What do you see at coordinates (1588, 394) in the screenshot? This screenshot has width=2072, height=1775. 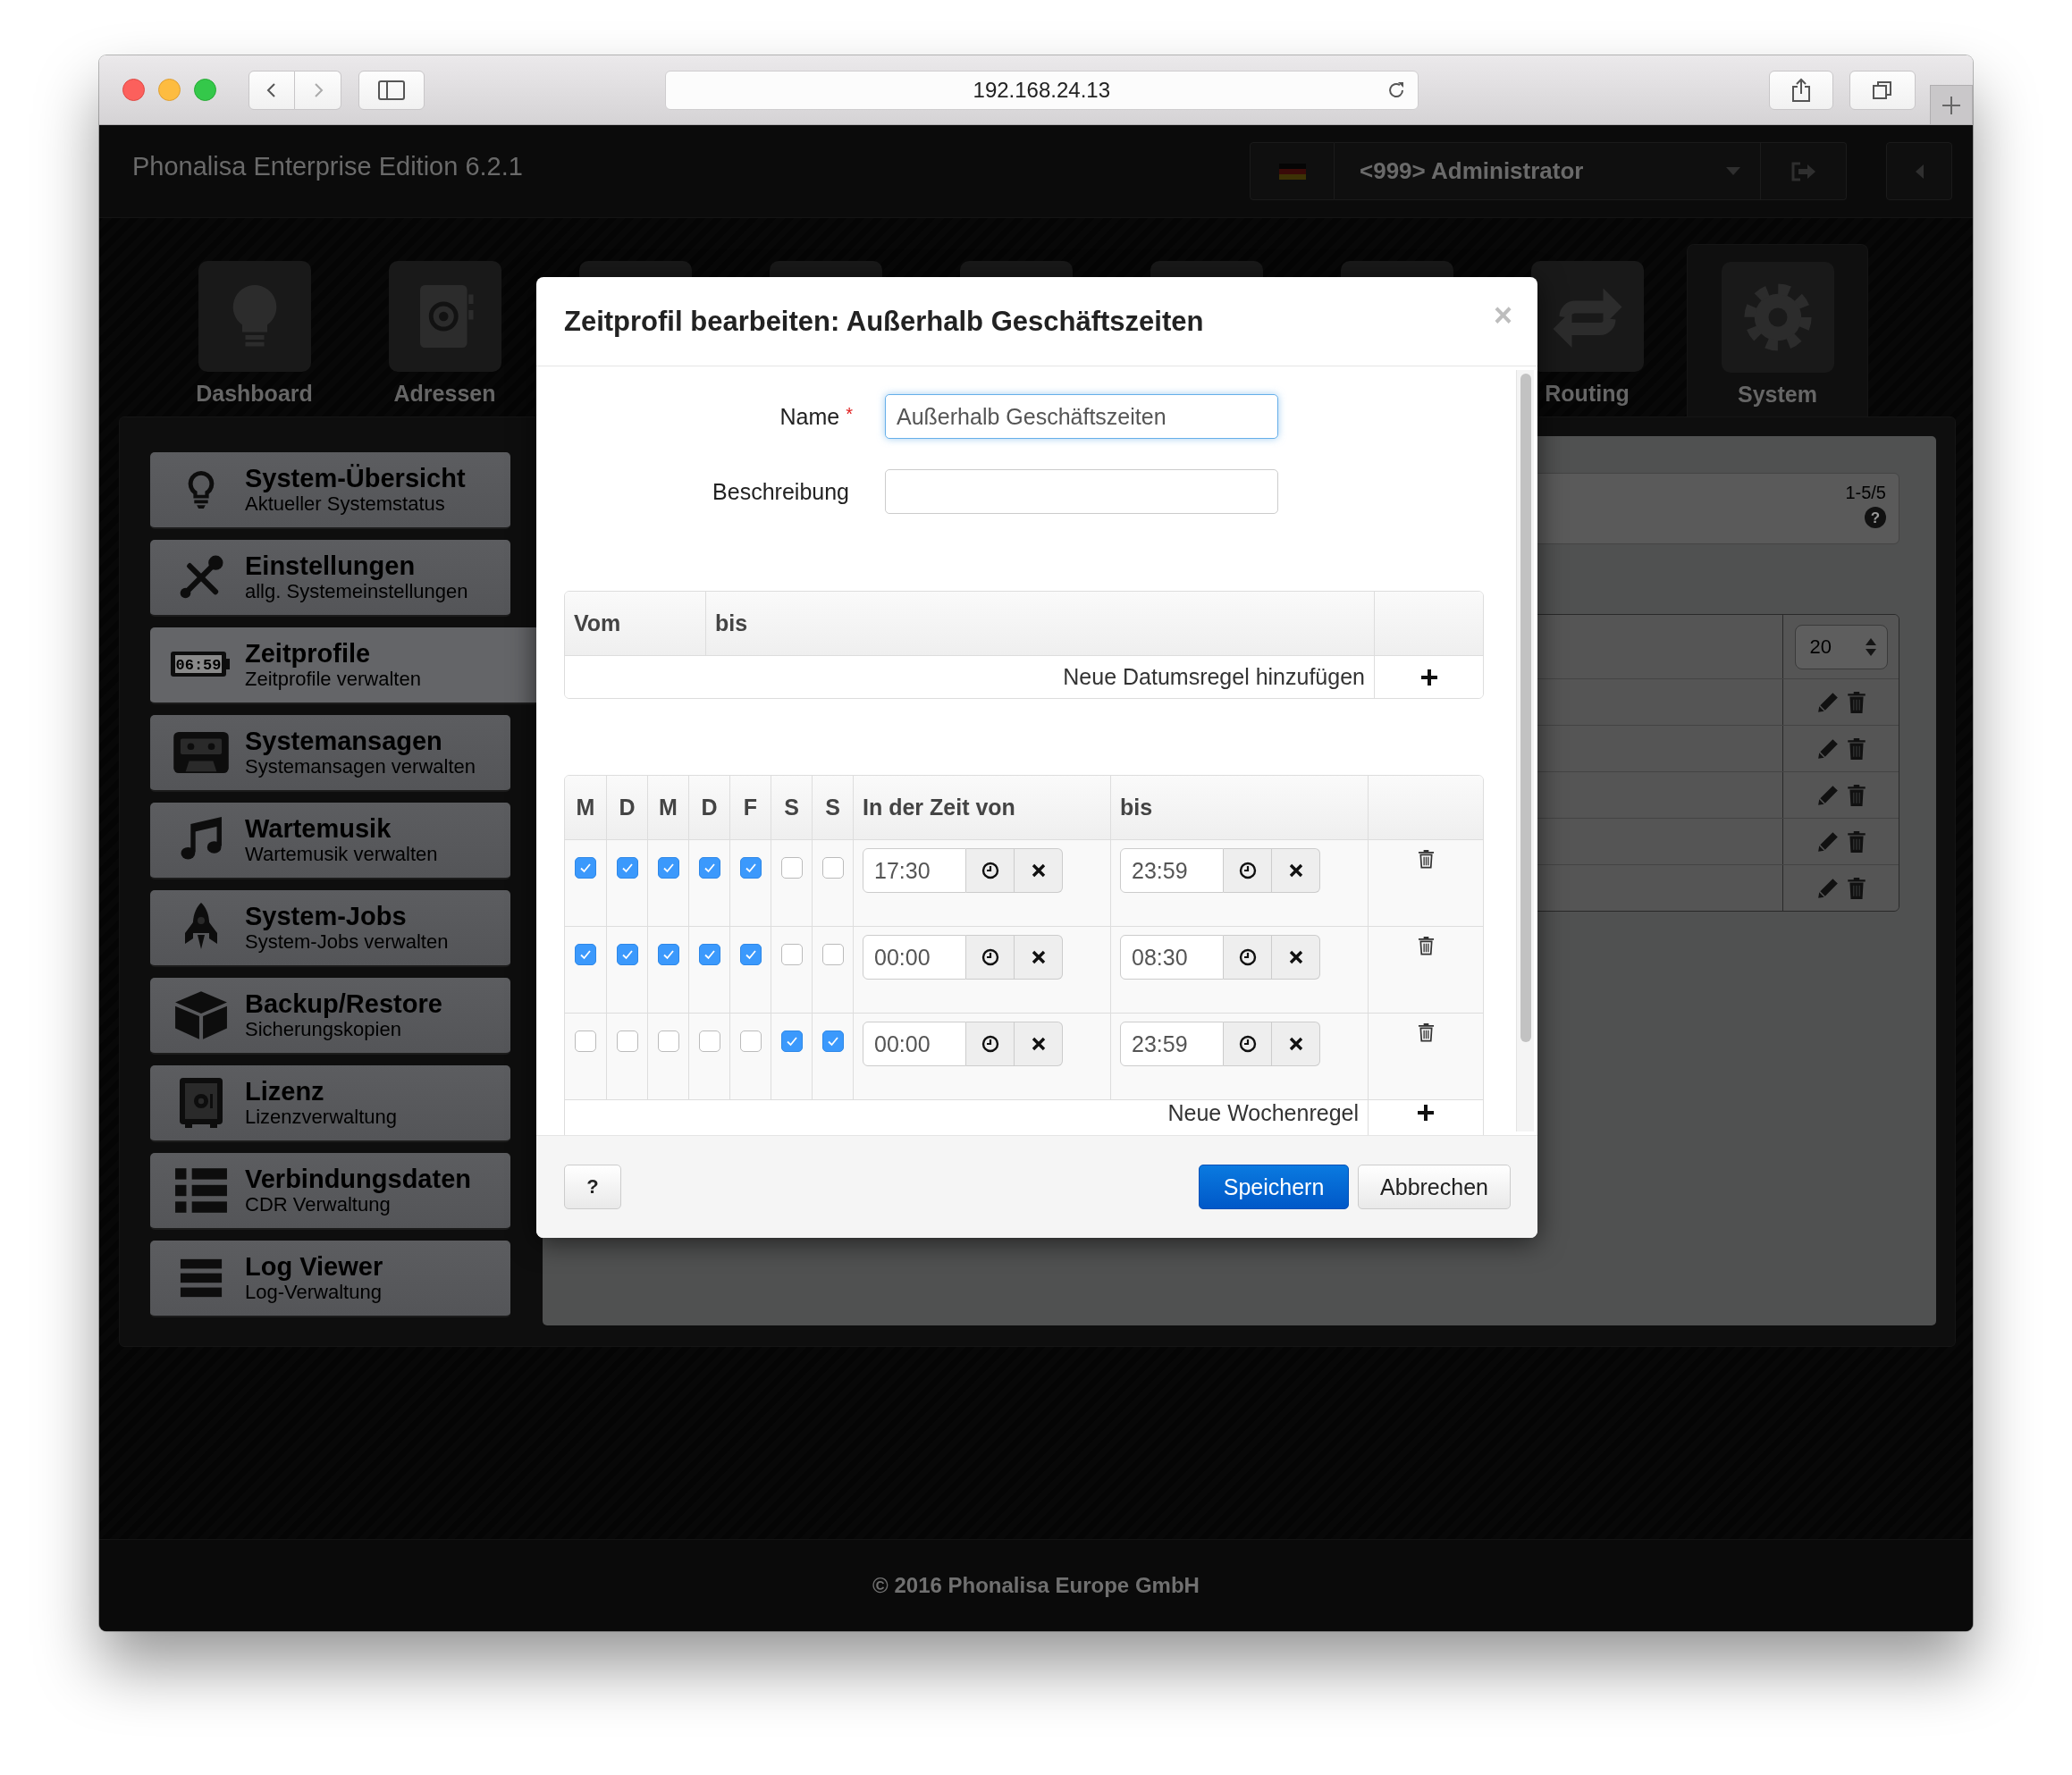 I see `nav-label: Routing` at bounding box center [1588, 394].